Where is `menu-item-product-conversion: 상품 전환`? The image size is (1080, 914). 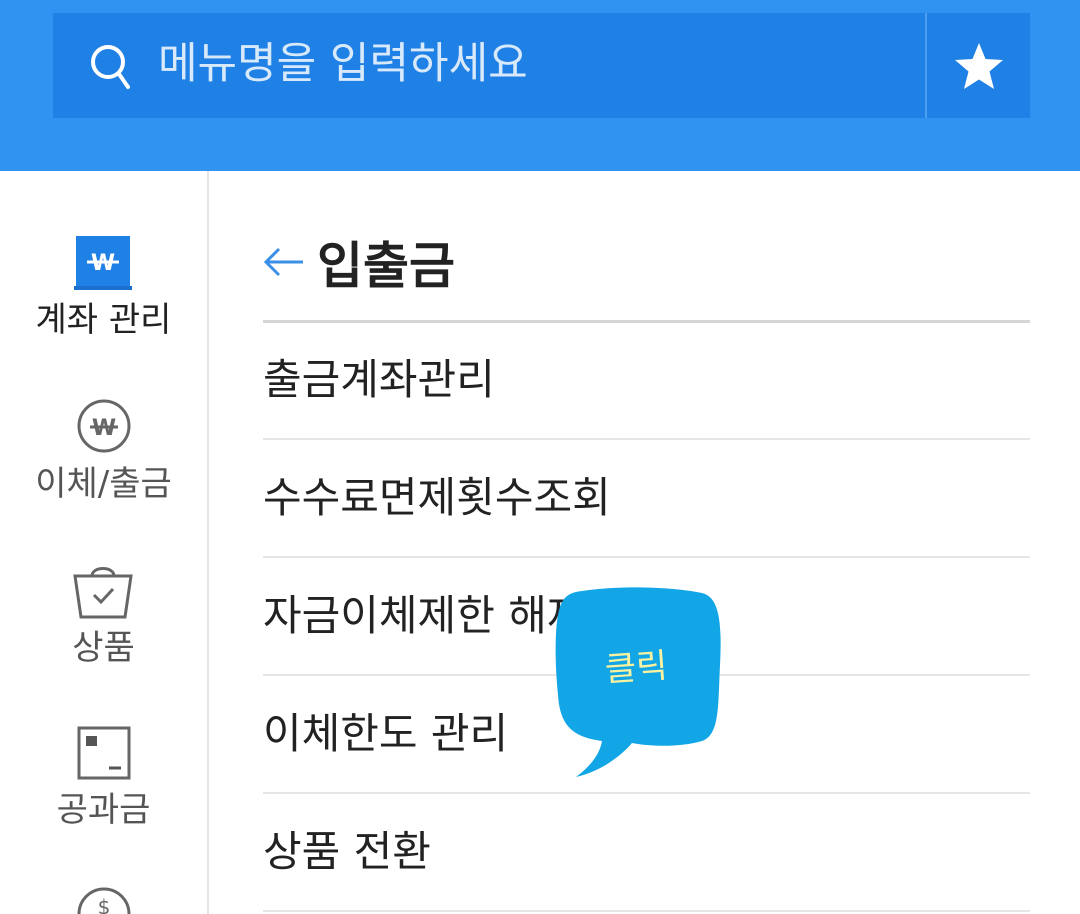
menu-item-product-conversion: 상품 전환 is located at coordinates (646, 853).